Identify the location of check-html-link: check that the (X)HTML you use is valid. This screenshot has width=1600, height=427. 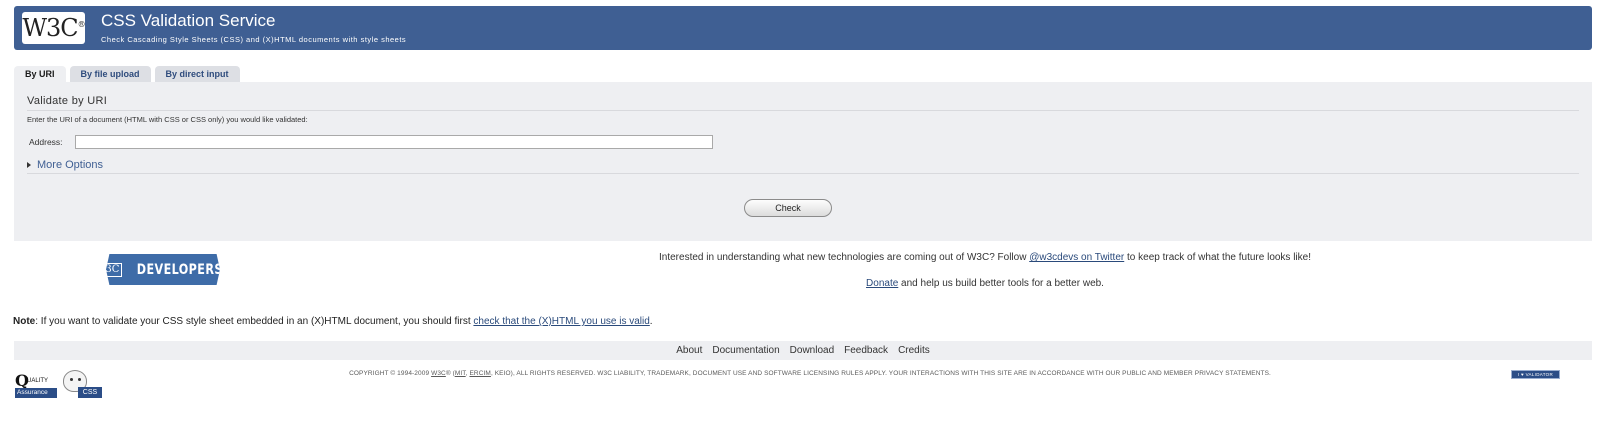
(561, 321).